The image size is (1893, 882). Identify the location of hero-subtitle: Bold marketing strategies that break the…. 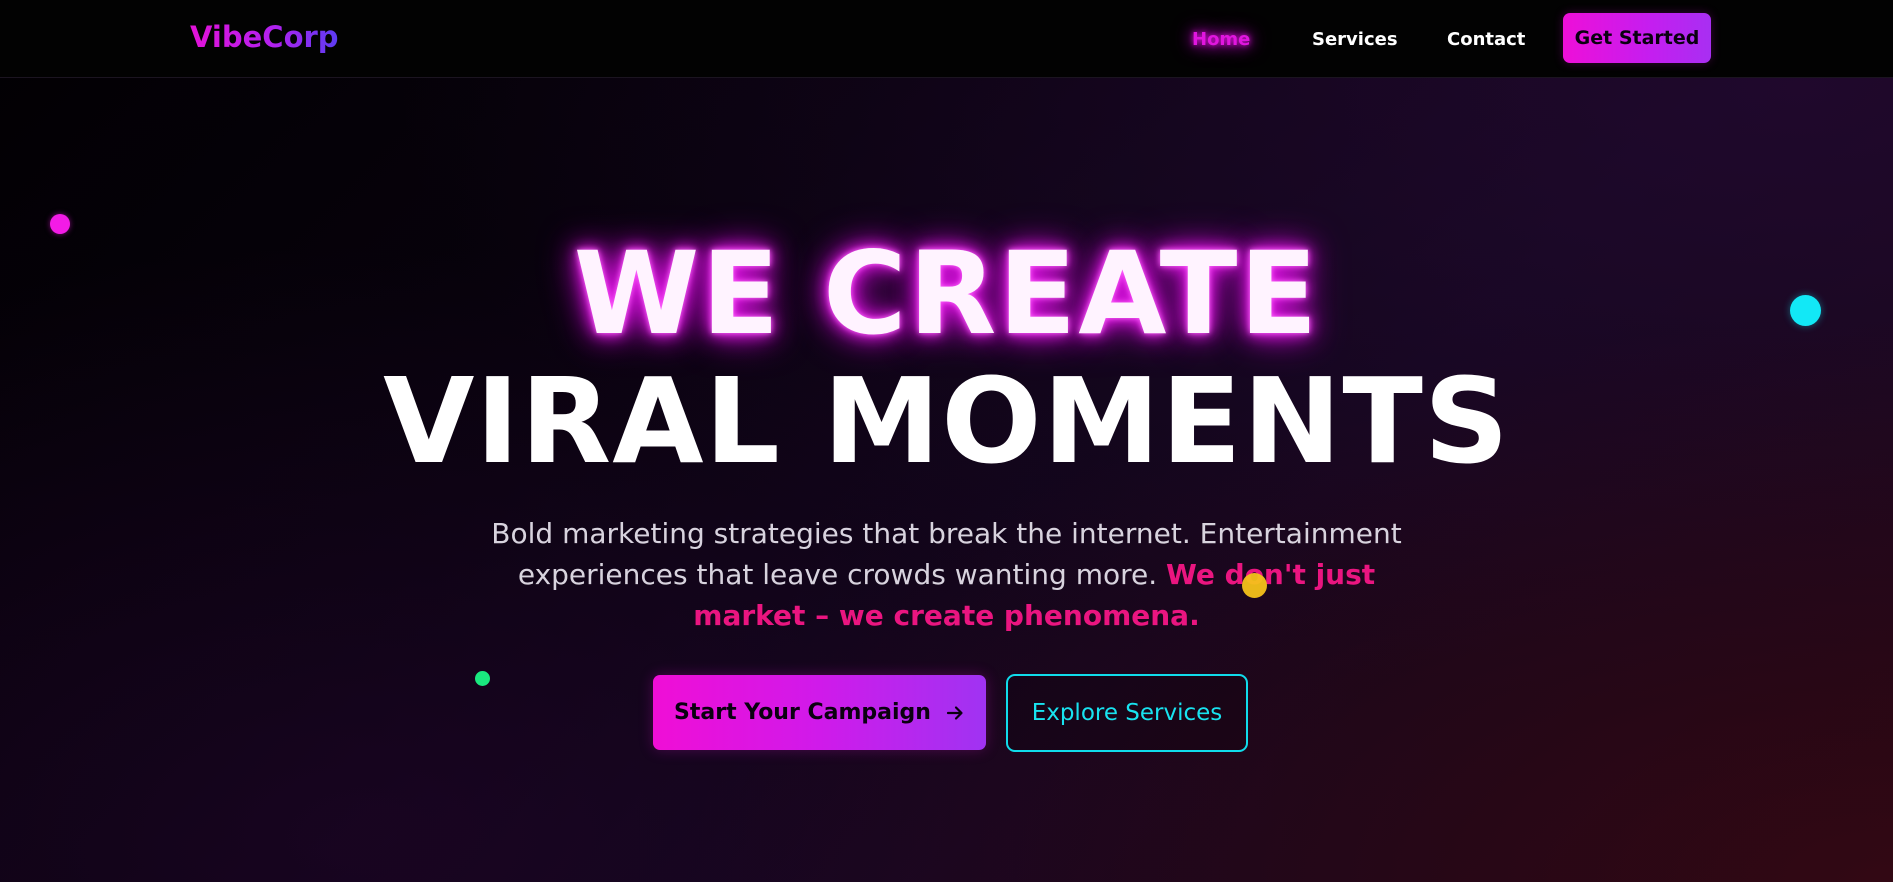
(946, 574).